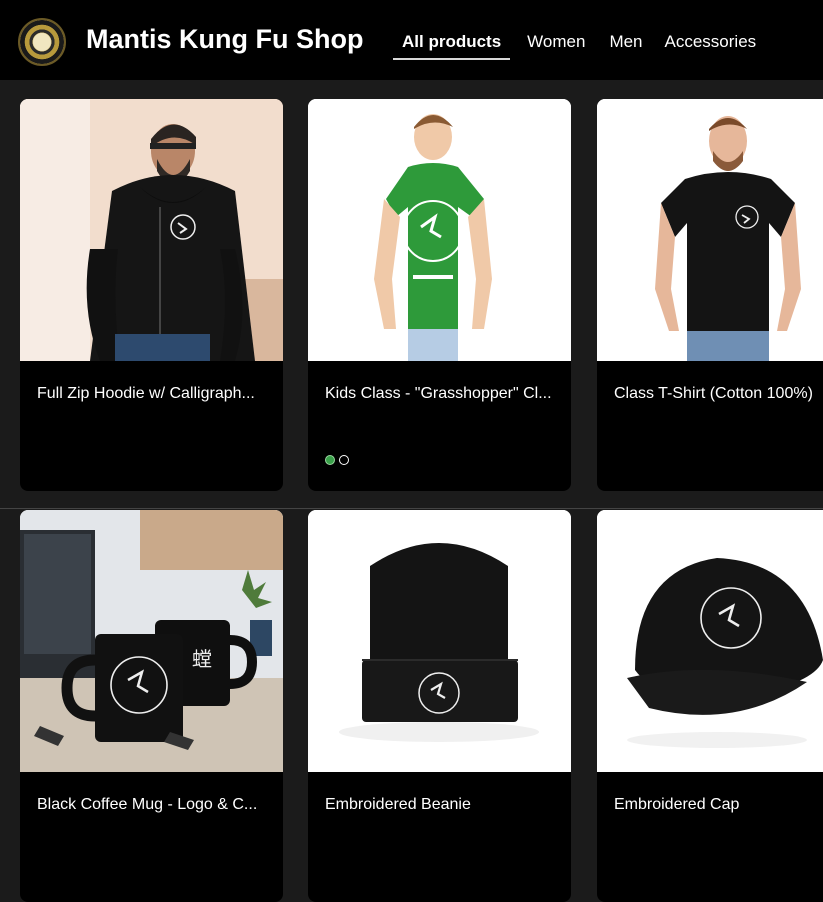 This screenshot has width=823, height=902. Describe the element at coordinates (42, 42) in the screenshot. I see `logo-icon` at that location.